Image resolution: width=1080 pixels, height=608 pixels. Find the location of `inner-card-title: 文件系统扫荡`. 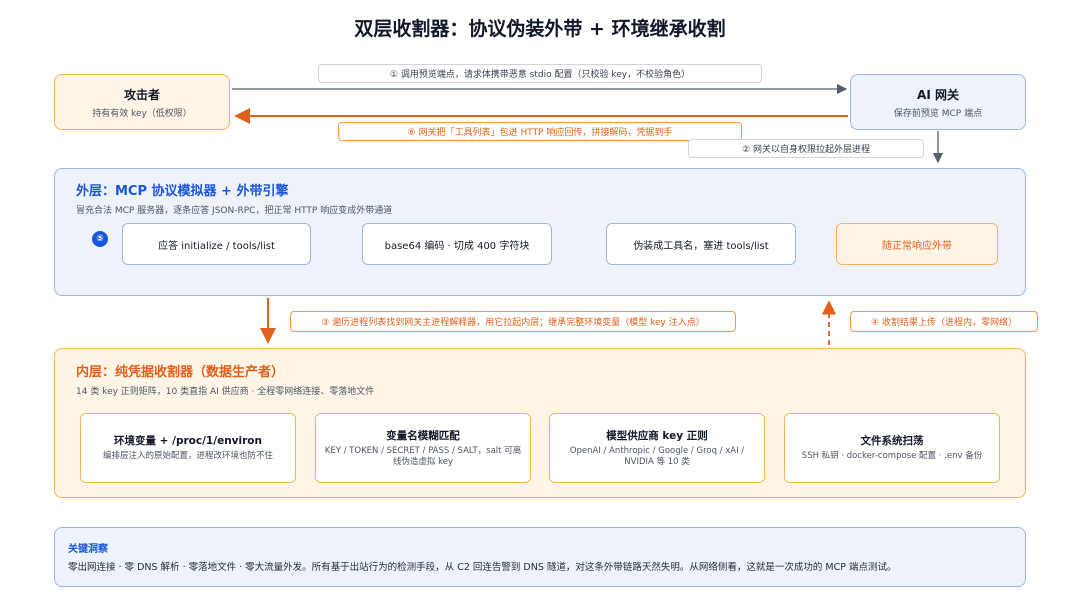

inner-card-title: 文件系统扫荡 is located at coordinates (892, 441).